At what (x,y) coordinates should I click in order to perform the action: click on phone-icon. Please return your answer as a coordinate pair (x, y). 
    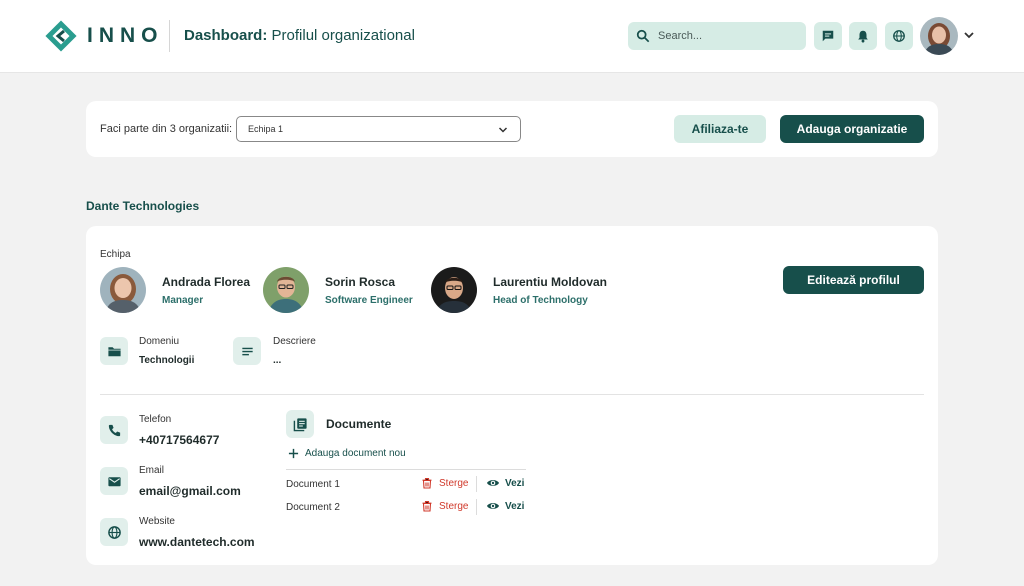
    Looking at the image, I should click on (114, 430).